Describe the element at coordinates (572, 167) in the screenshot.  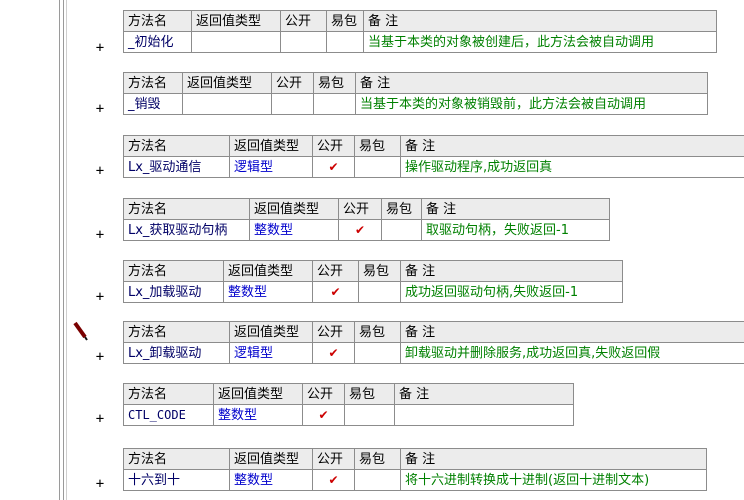
I see `method-remark: 操作驱动程序,成功返回真` at that location.